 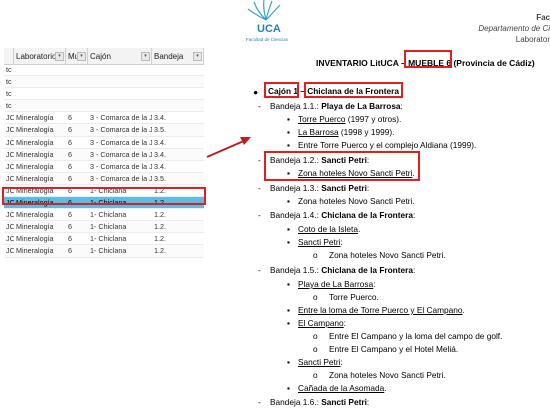 I want to click on column-header-3: Cajón ▾, so click(x=120, y=56).